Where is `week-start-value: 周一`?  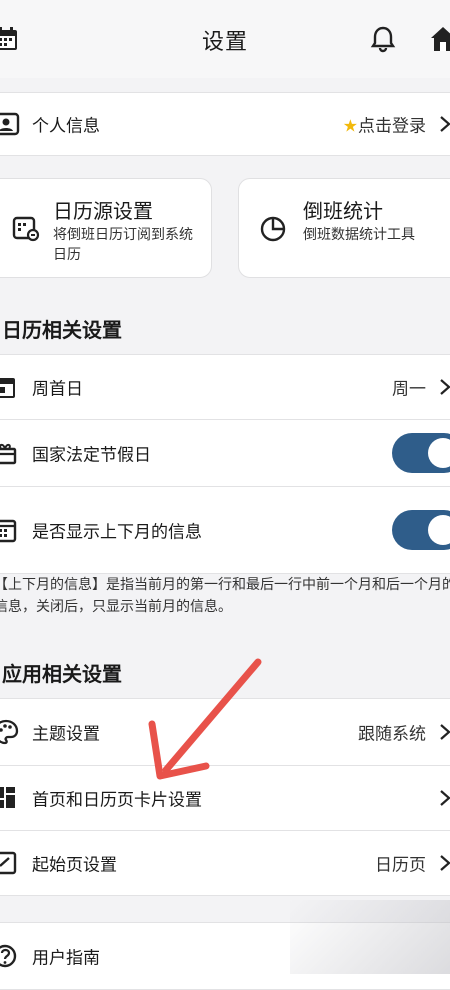 week-start-value: 周一 is located at coordinates (409, 389).